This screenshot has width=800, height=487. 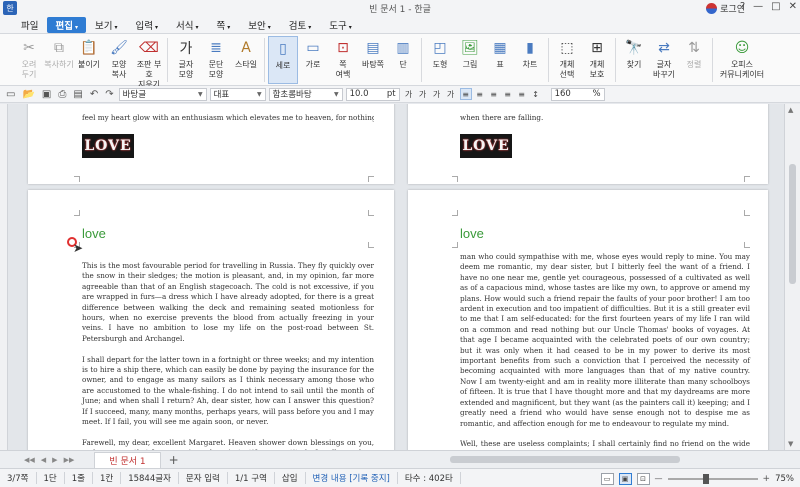 I want to click on view-fit-icon: ⊡, so click(x=643, y=478).